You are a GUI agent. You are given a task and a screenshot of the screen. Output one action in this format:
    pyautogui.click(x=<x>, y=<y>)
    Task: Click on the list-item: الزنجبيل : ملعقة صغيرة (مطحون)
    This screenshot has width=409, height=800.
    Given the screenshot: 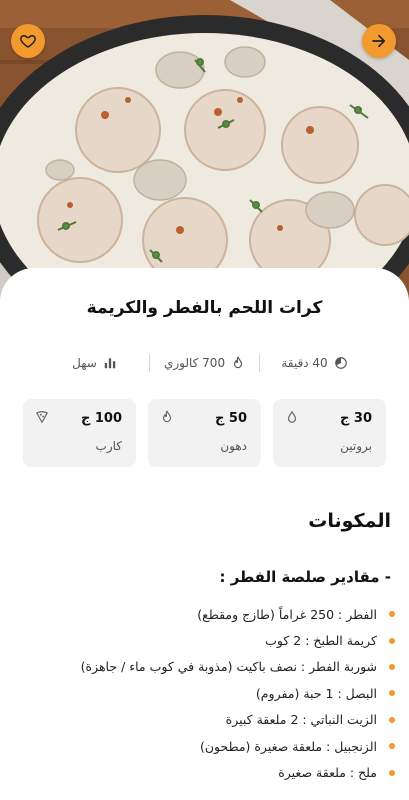 What is the action you would take?
    pyautogui.click(x=202, y=746)
    